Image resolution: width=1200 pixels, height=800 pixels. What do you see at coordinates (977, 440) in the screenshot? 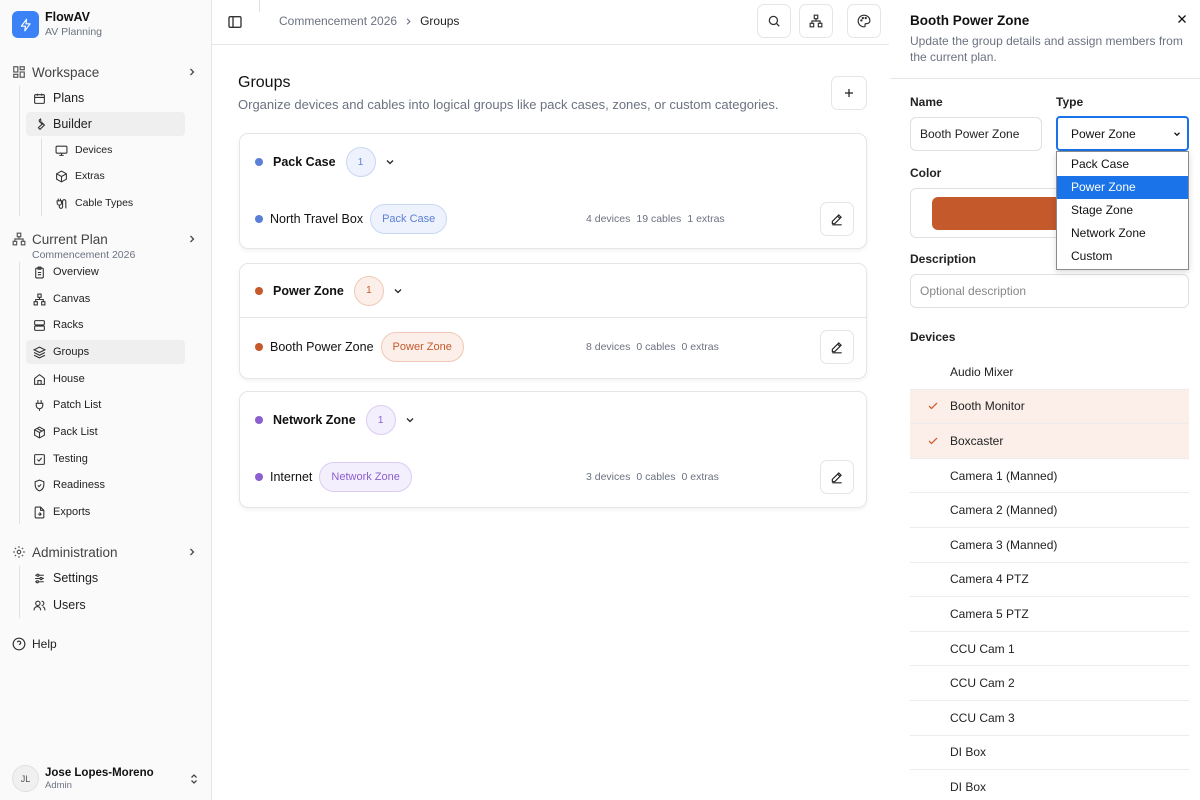
I see `device-name: Boxcaster` at bounding box center [977, 440].